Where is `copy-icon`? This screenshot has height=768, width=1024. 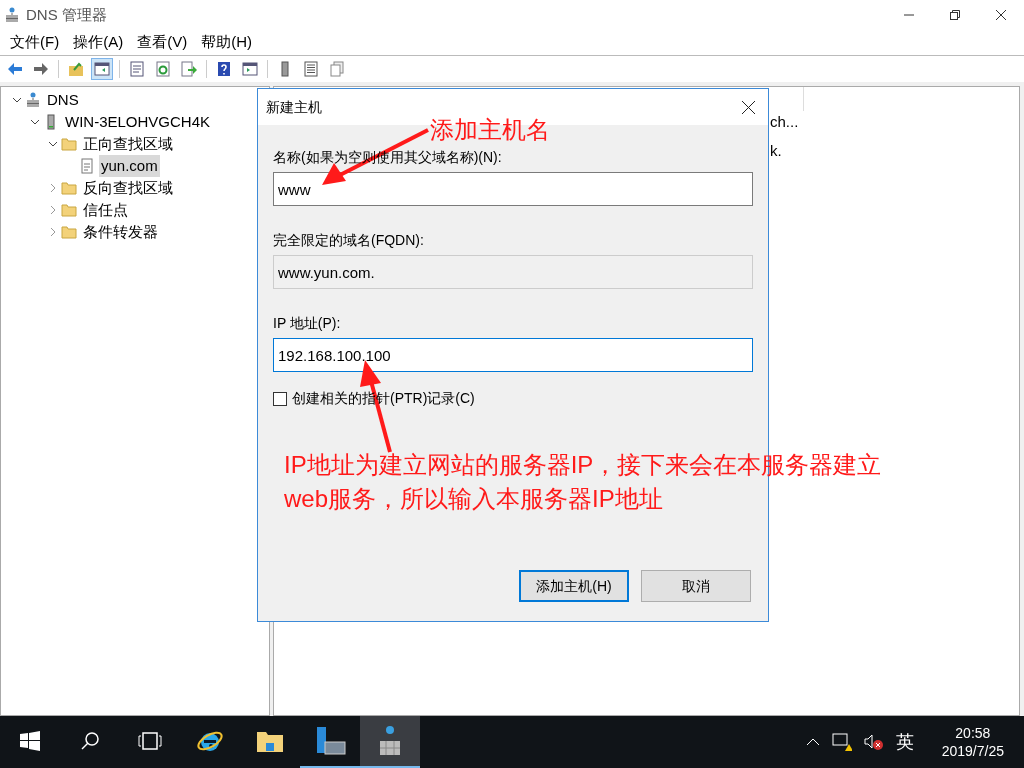
copy-icon is located at coordinates (337, 69).